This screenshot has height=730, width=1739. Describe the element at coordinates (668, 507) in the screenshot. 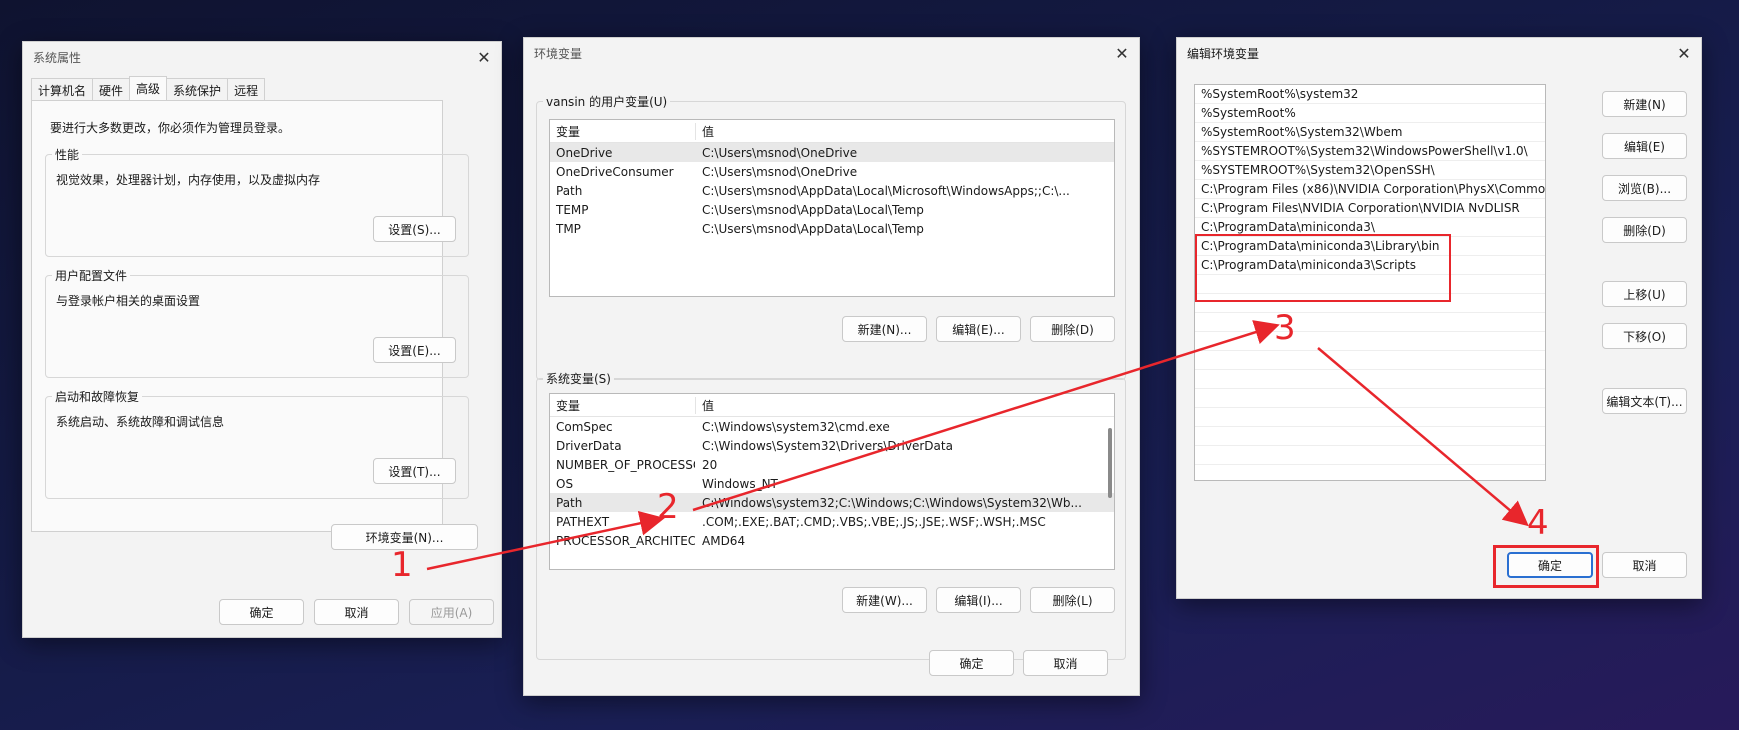

I see `annotation-number-2: 2` at that location.